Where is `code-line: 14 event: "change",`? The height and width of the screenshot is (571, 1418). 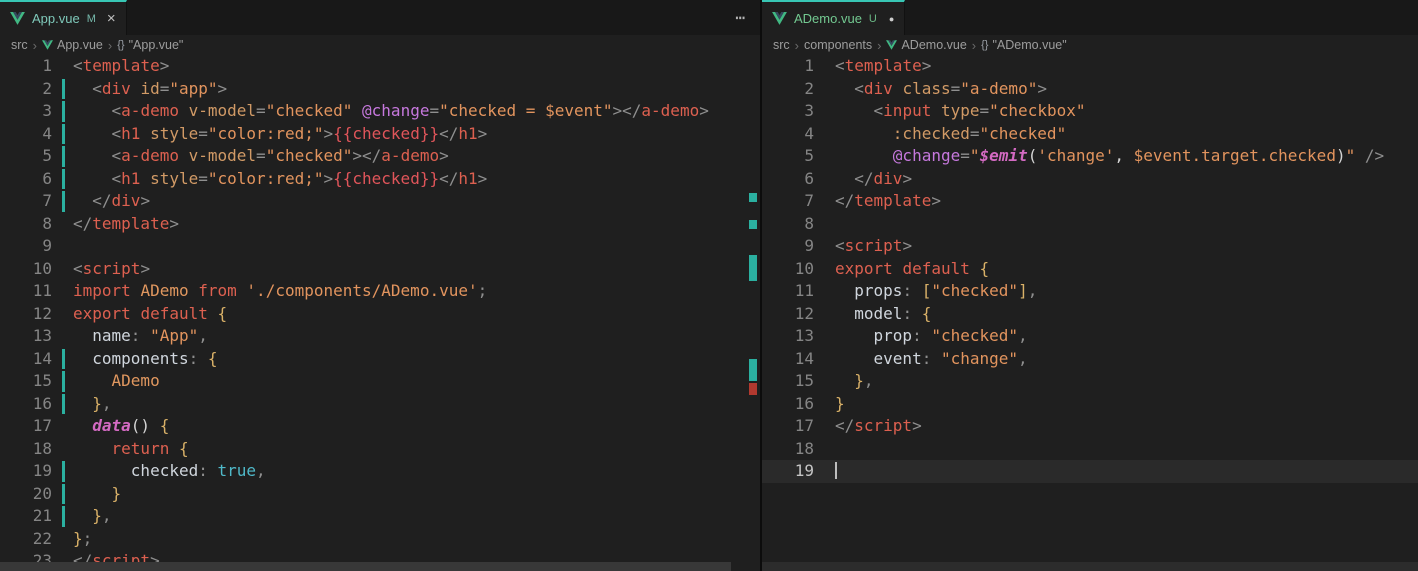
code-line: 14 event: "change", is located at coordinates (1090, 359).